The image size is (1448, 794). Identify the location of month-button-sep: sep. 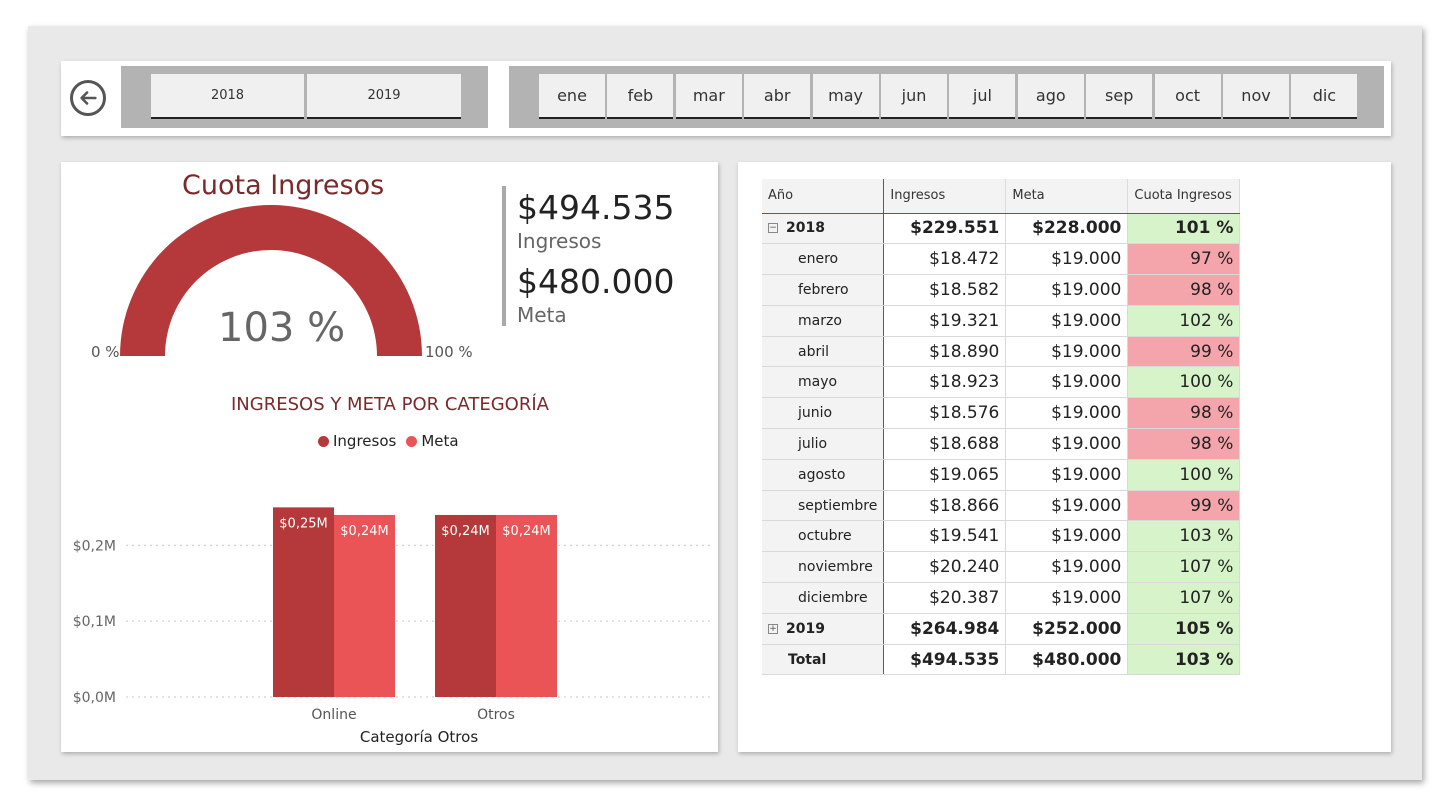
(1119, 96).